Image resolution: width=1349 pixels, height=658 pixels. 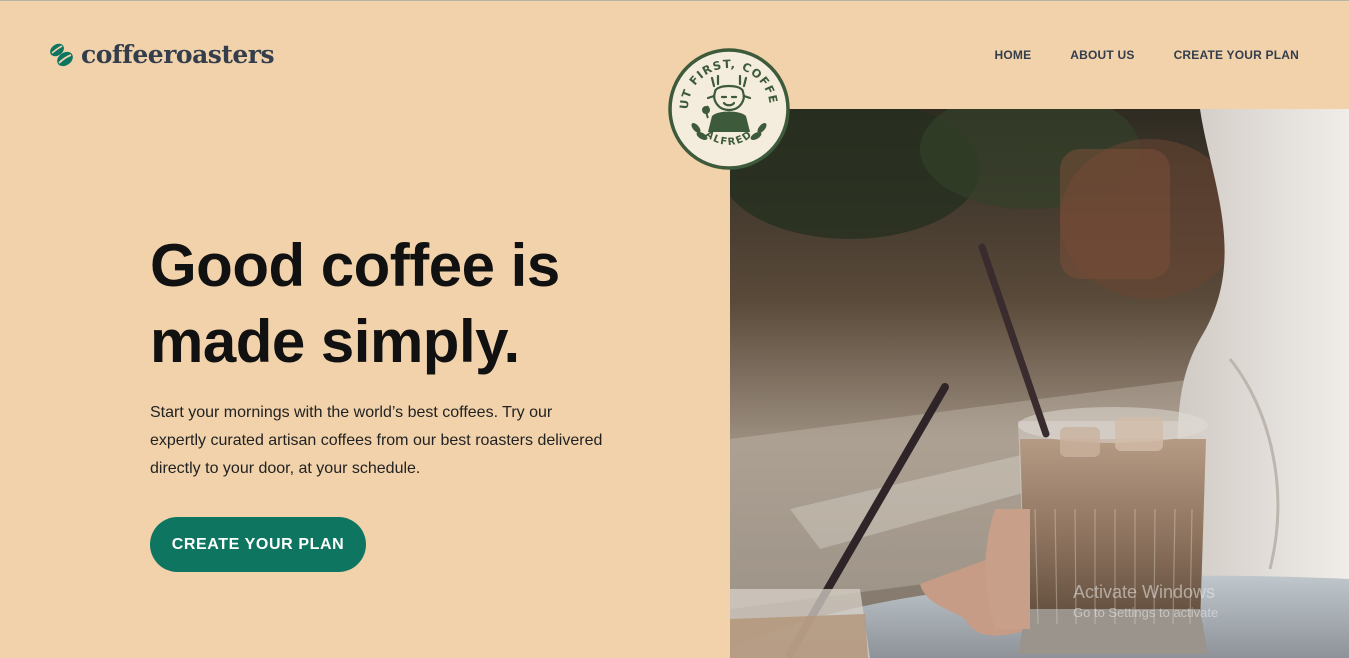 I want to click on alfred-badge: BUT FIRST, COFFEE. ALFRED, so click(x=726, y=103).